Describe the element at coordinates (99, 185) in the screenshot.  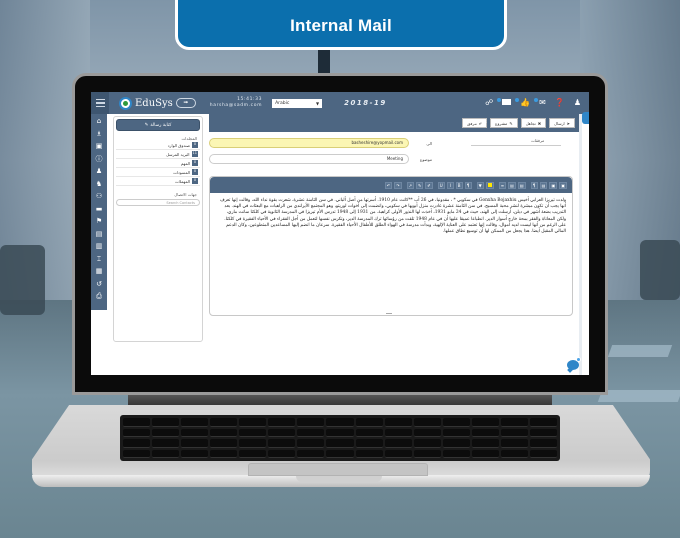
I see `user-add-icon: ♞` at that location.